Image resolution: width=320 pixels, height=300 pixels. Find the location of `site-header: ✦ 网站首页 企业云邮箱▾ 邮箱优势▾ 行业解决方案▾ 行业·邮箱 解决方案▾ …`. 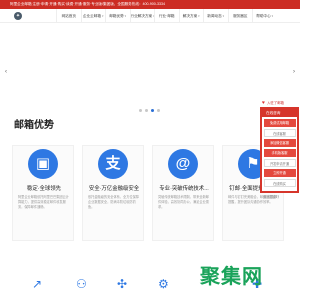

site-header: ✦ 网站首页 企业云邮箱▾ 邮箱优势▾ 行业解决方案▾ 行业·邮箱 解决方案▾ … is located at coordinates (150, 16).